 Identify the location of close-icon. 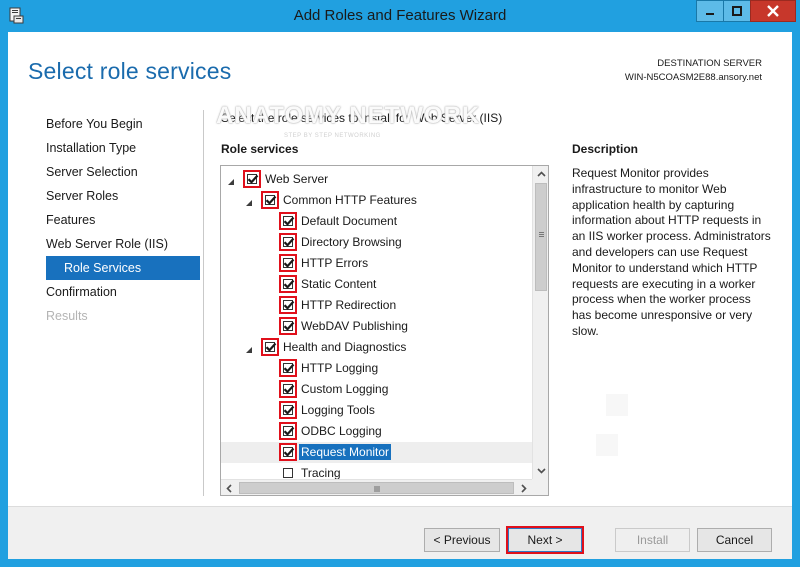
(773, 11).